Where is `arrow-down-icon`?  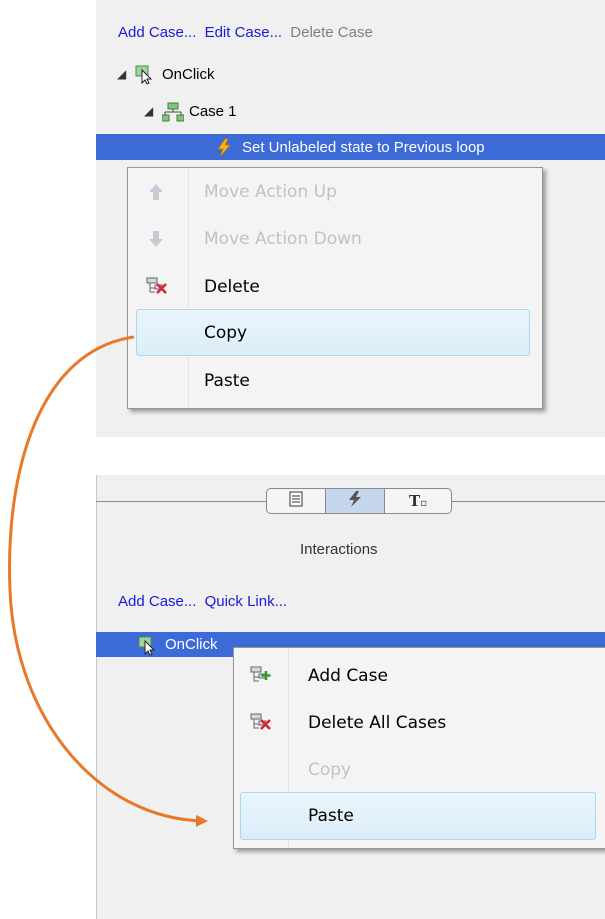
arrow-down-icon is located at coordinates (156, 239).